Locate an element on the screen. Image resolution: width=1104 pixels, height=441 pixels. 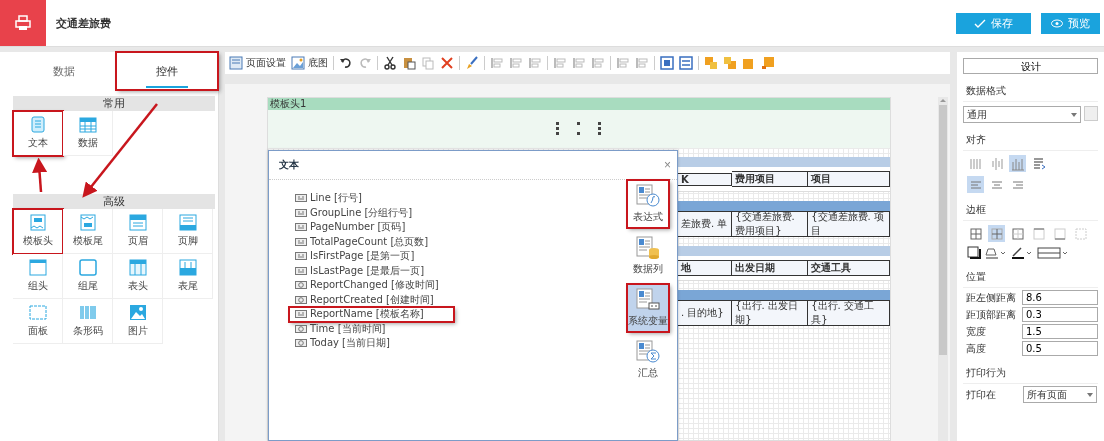
delete-button is located at coordinates (447, 63).